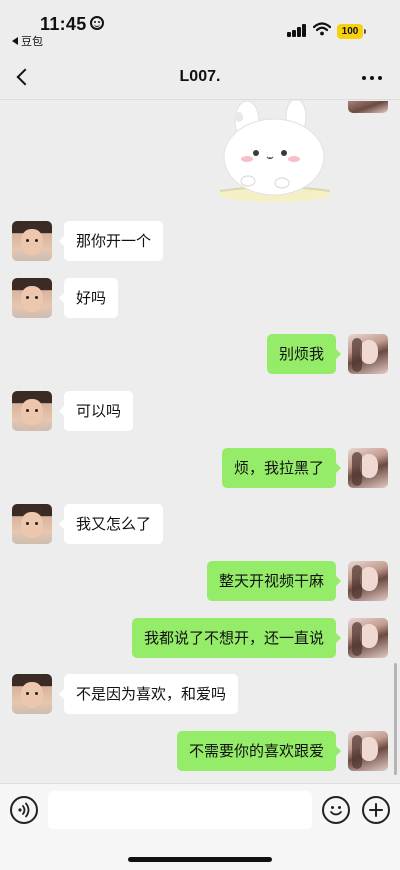  What do you see at coordinates (88, 298) in the screenshot?
I see `message-bubble-incoming: 好吗` at bounding box center [88, 298].